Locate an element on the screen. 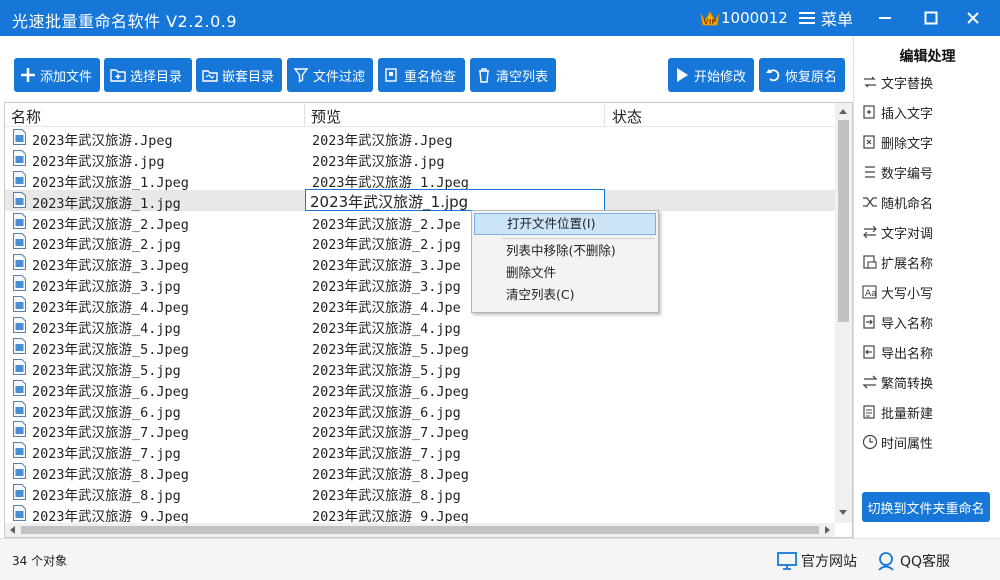 This screenshot has height=580, width=1000. panel-item-export: 导出名称 is located at coordinates (897, 352).